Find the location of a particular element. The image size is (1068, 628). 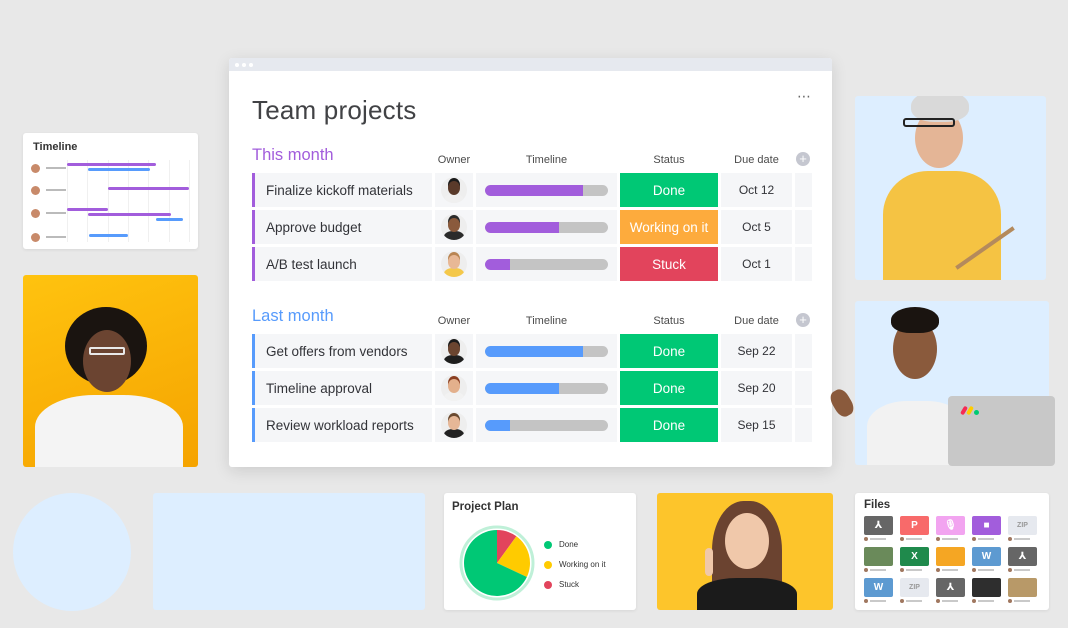

due-date-cell: Oct 1 is located at coordinates (756, 264).